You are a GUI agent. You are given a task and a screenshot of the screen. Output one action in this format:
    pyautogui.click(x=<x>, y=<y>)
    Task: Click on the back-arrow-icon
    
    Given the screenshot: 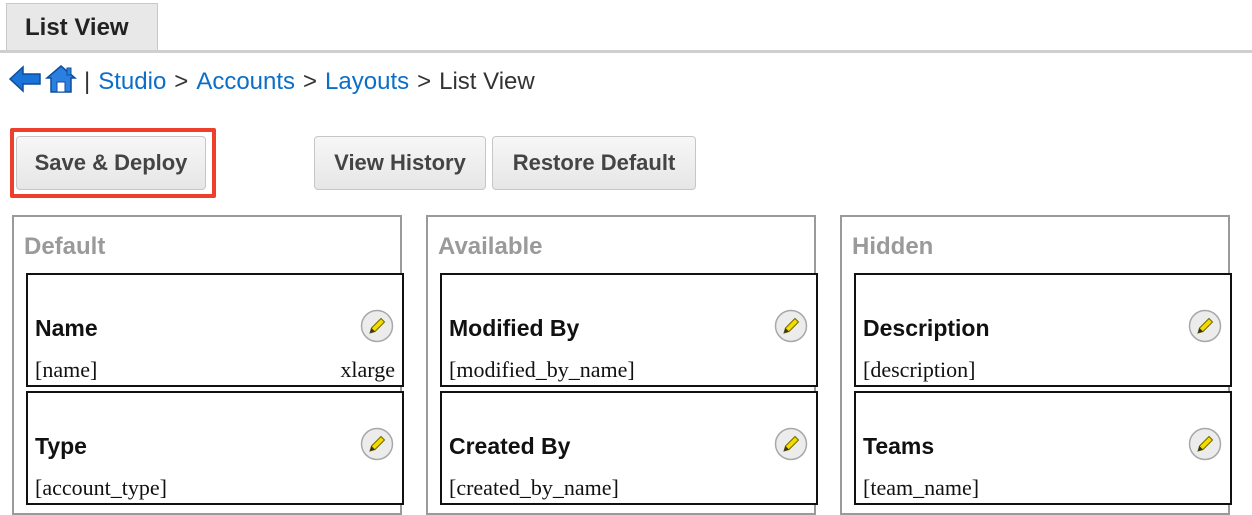 What is the action you would take?
    pyautogui.click(x=25, y=82)
    